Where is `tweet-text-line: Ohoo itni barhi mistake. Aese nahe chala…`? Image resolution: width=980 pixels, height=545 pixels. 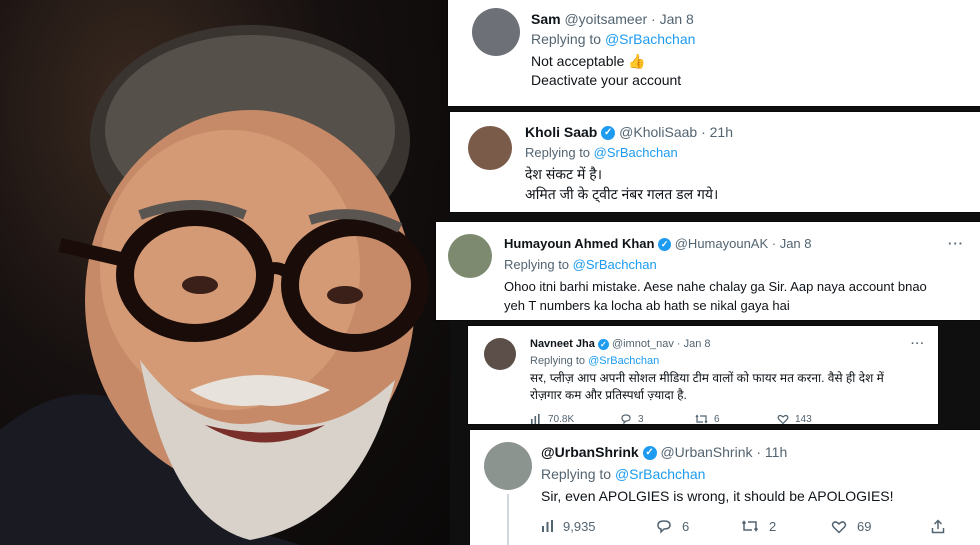
tweet-text-line: Ohoo itni barhi mistake. Aese nahe chala… is located at coordinates (715, 286).